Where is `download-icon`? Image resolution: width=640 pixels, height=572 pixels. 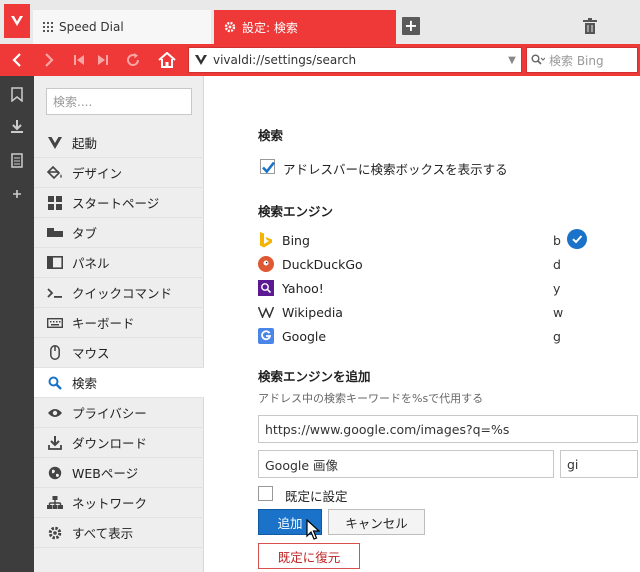 download-icon is located at coordinates (17, 126).